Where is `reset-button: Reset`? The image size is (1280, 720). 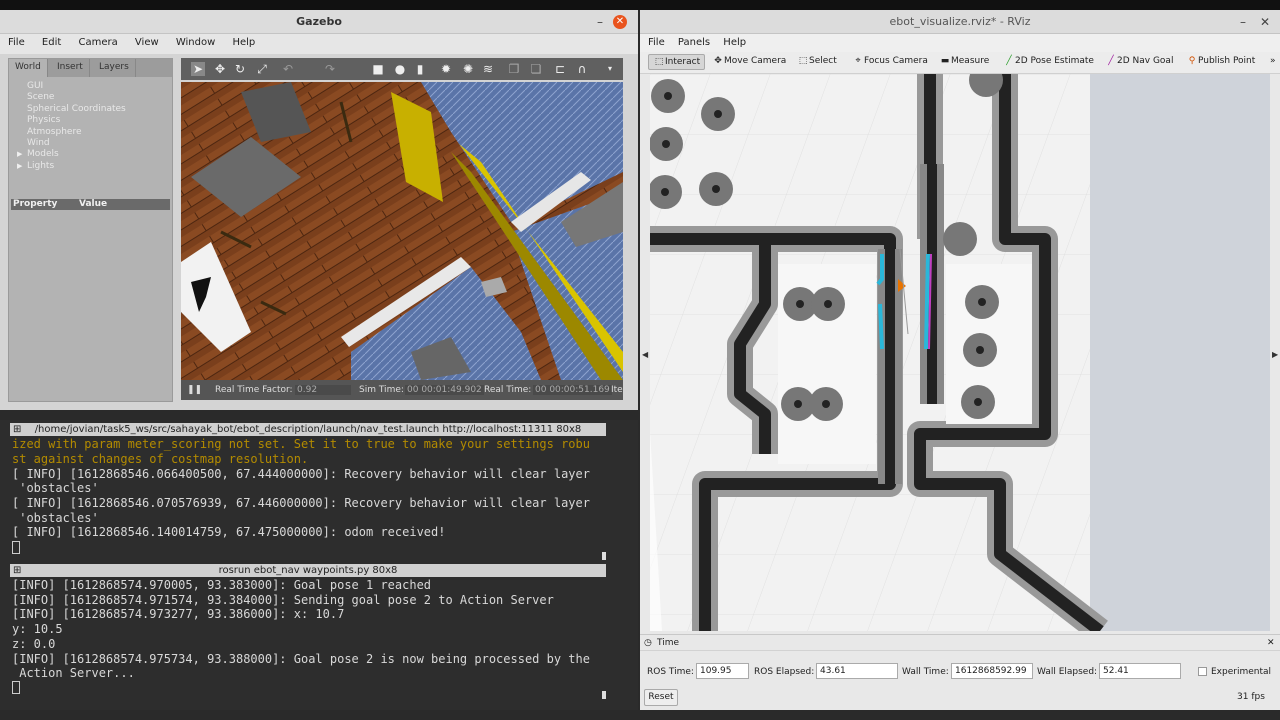
reset-button: Reset is located at coordinates (661, 697).